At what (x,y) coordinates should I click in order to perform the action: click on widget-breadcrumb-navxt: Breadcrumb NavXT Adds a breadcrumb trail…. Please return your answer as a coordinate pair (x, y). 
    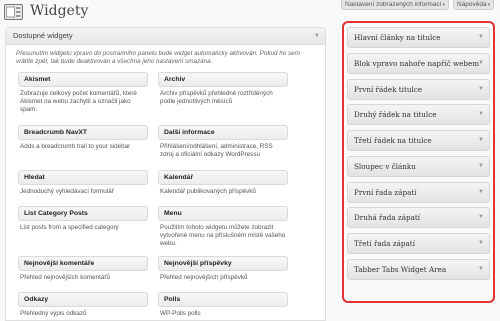
    Looking at the image, I should click on (83, 138).